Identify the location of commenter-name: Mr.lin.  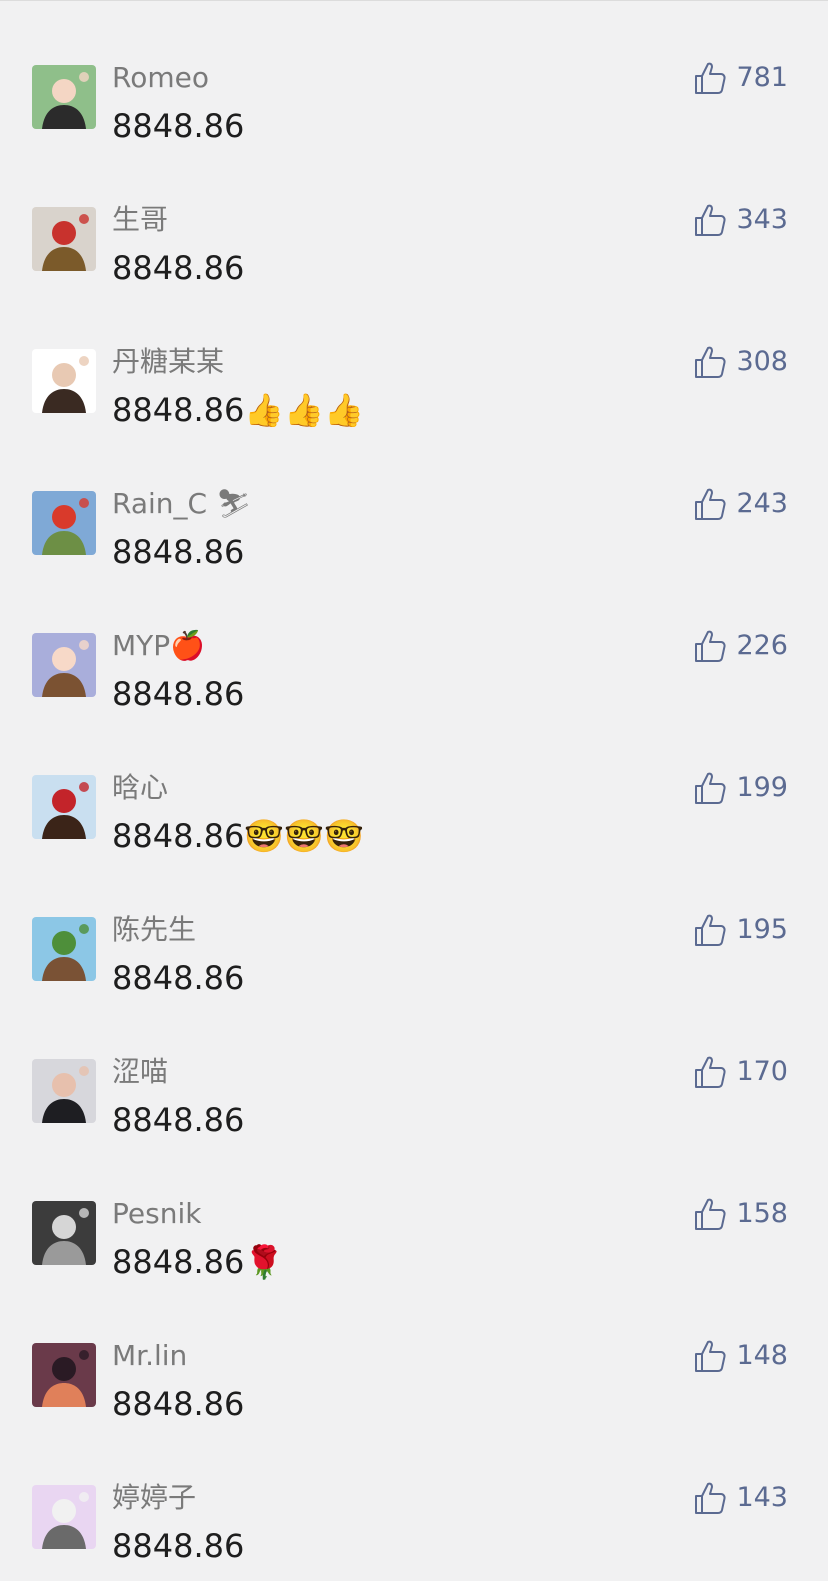
(149, 1356).